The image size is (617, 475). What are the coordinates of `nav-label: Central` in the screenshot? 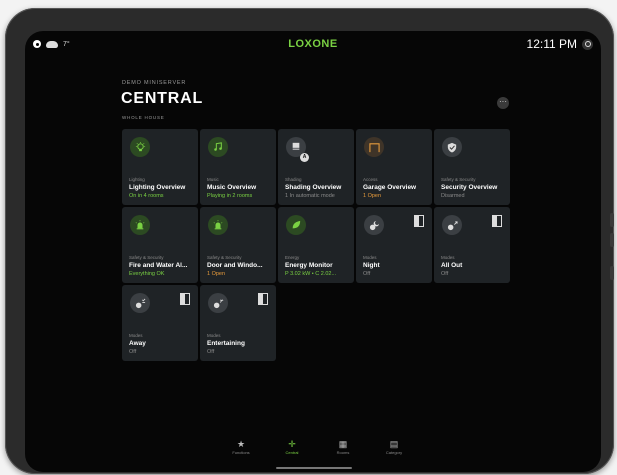 It's located at (292, 452).